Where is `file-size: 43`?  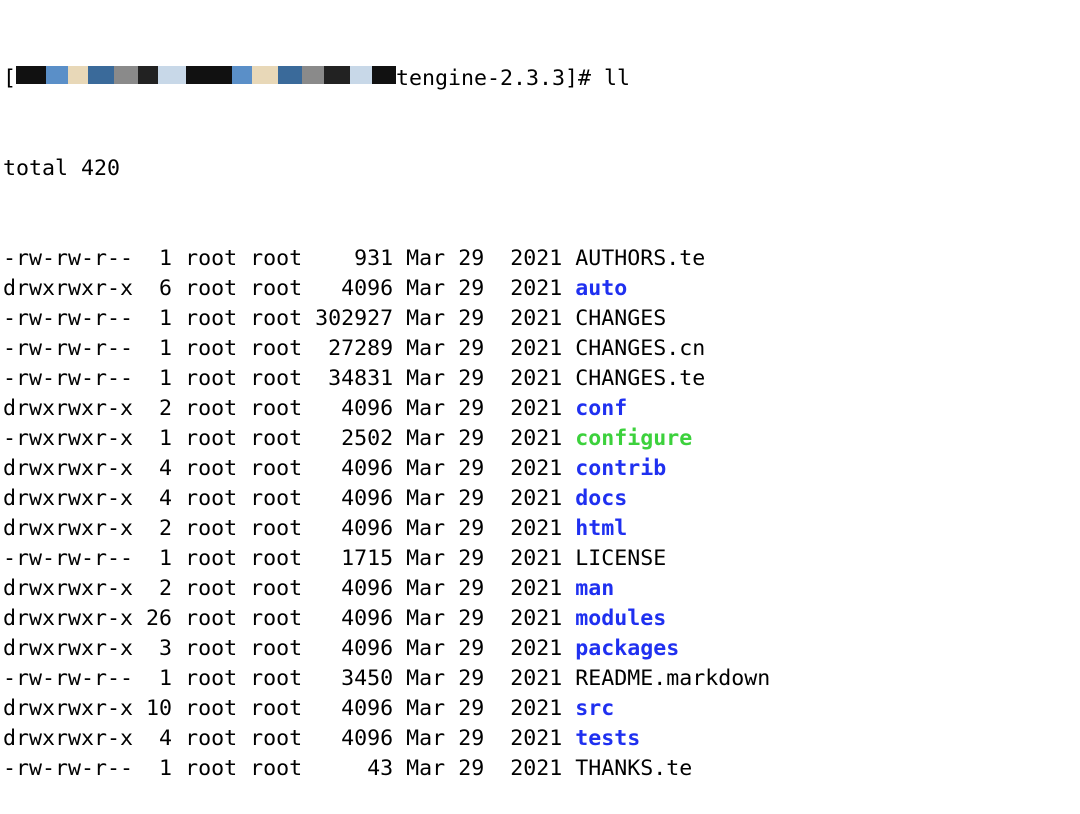 file-size: 43 is located at coordinates (354, 768).